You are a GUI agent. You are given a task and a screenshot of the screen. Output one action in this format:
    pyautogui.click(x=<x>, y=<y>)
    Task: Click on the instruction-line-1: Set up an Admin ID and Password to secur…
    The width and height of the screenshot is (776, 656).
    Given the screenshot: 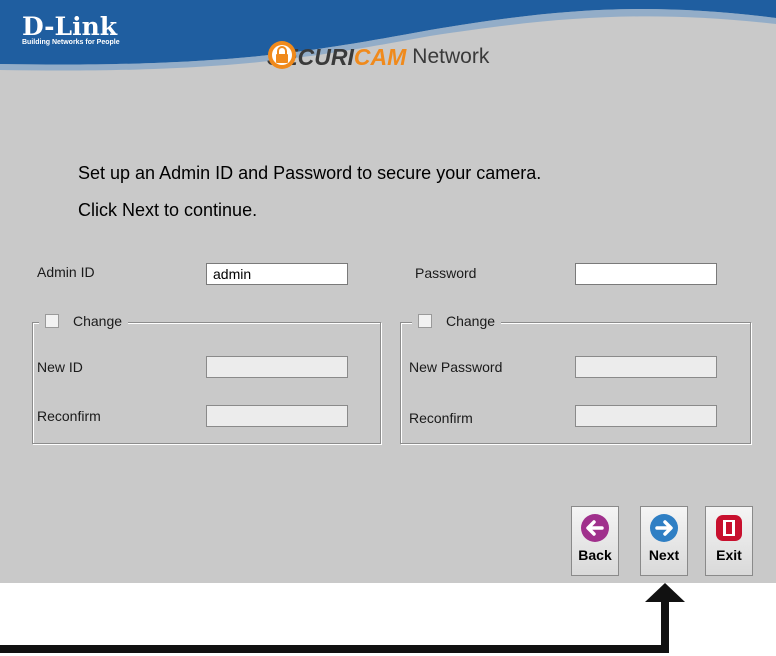 What is the action you would take?
    pyautogui.click(x=310, y=173)
    